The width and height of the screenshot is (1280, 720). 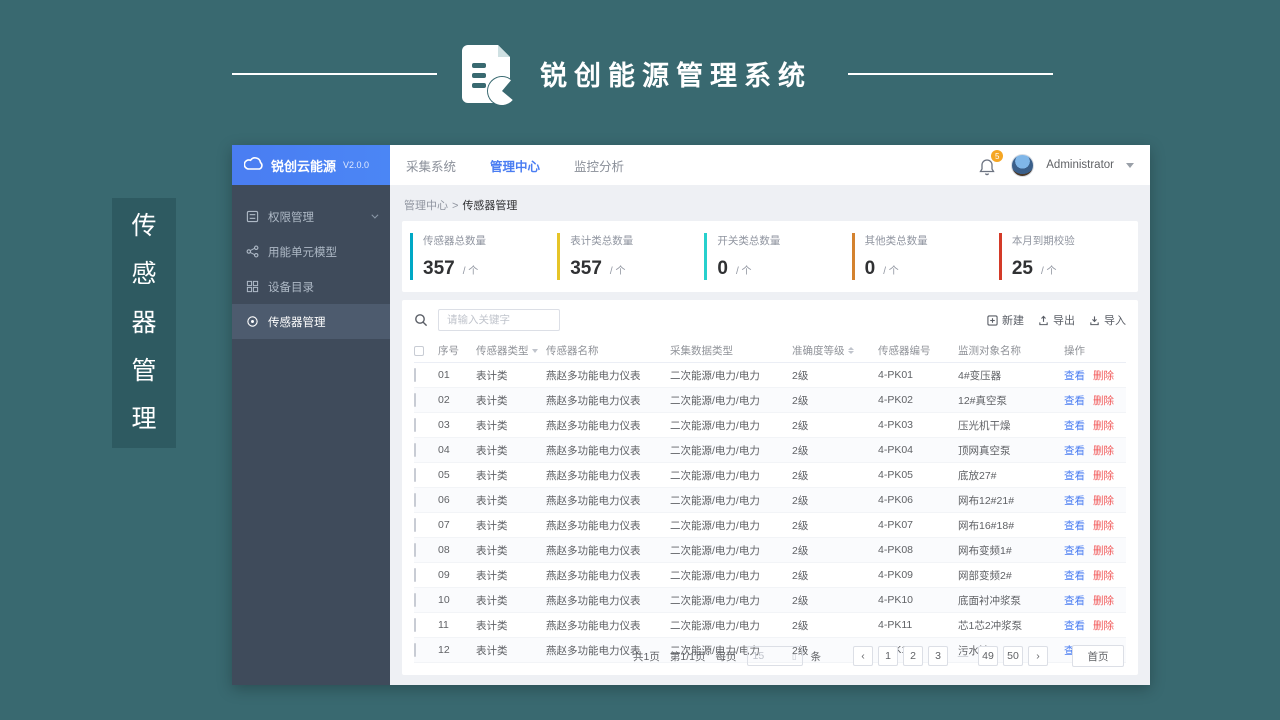 What do you see at coordinates (444, 425) in the screenshot?
I see `cell-no: 03` at bounding box center [444, 425].